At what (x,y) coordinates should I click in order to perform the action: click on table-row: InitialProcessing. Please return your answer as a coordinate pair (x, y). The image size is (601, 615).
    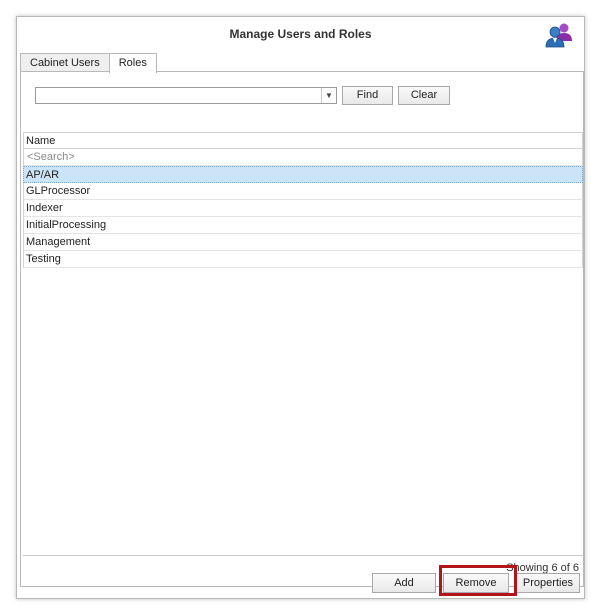
    Looking at the image, I should click on (303, 225).